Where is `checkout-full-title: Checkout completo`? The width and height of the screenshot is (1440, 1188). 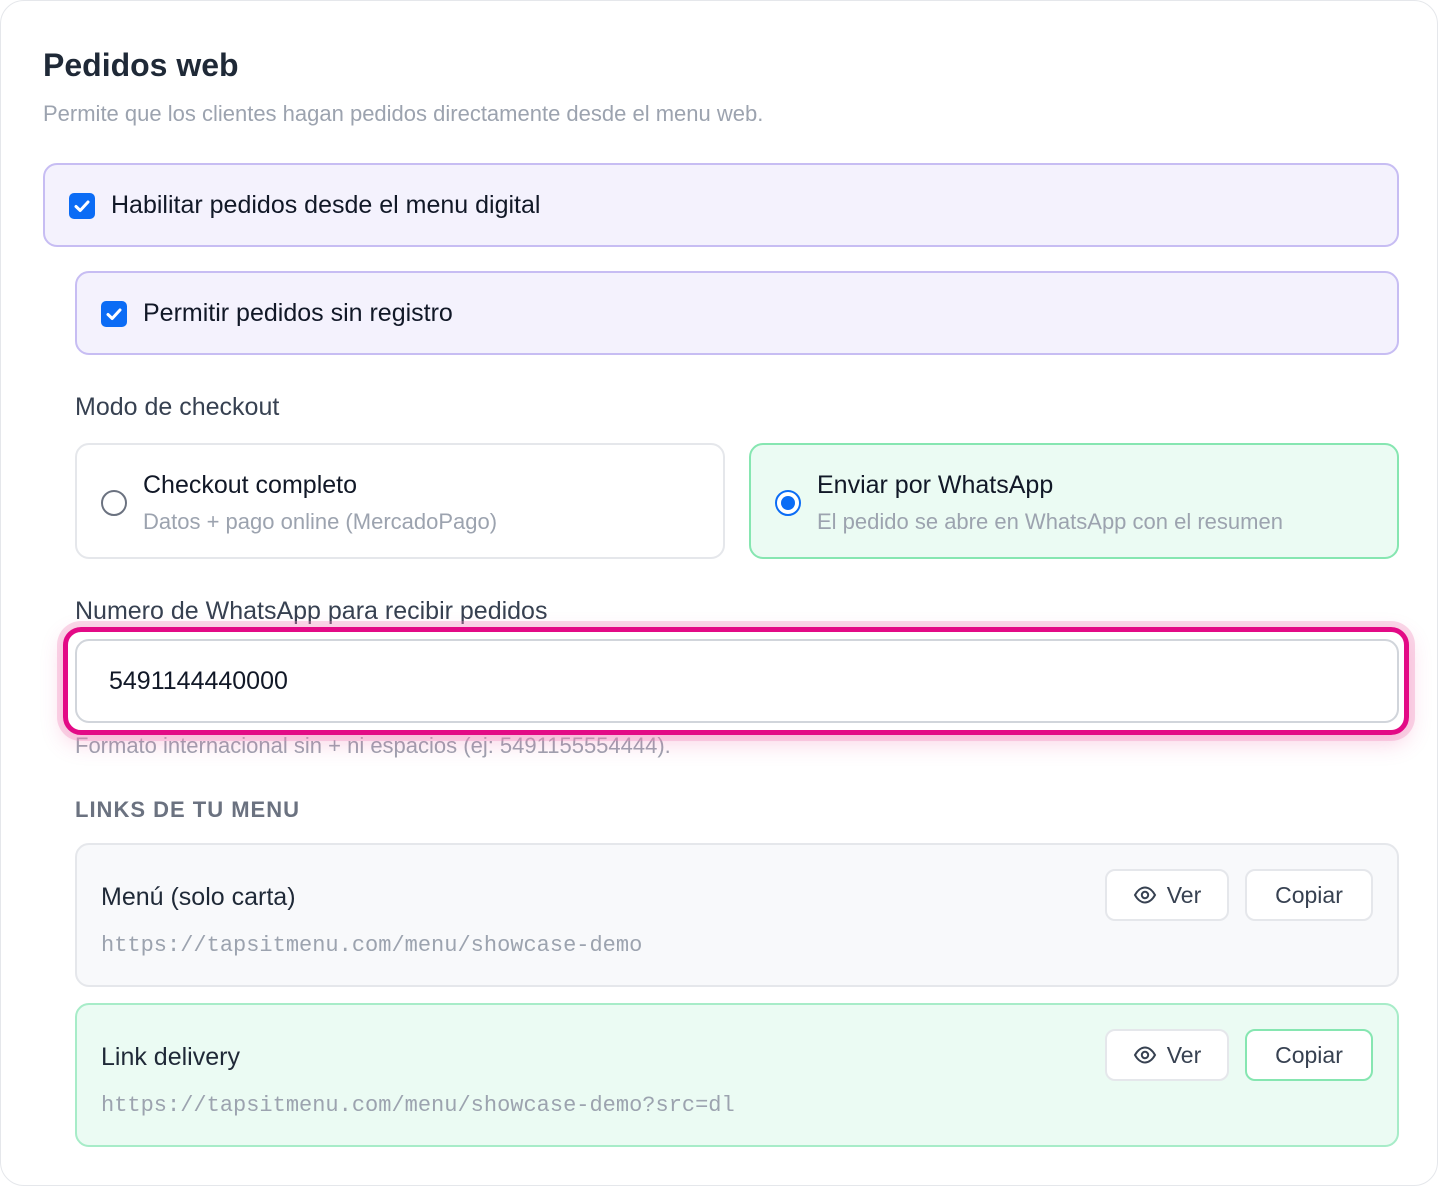
checkout-full-title: Checkout completo is located at coordinates (250, 485).